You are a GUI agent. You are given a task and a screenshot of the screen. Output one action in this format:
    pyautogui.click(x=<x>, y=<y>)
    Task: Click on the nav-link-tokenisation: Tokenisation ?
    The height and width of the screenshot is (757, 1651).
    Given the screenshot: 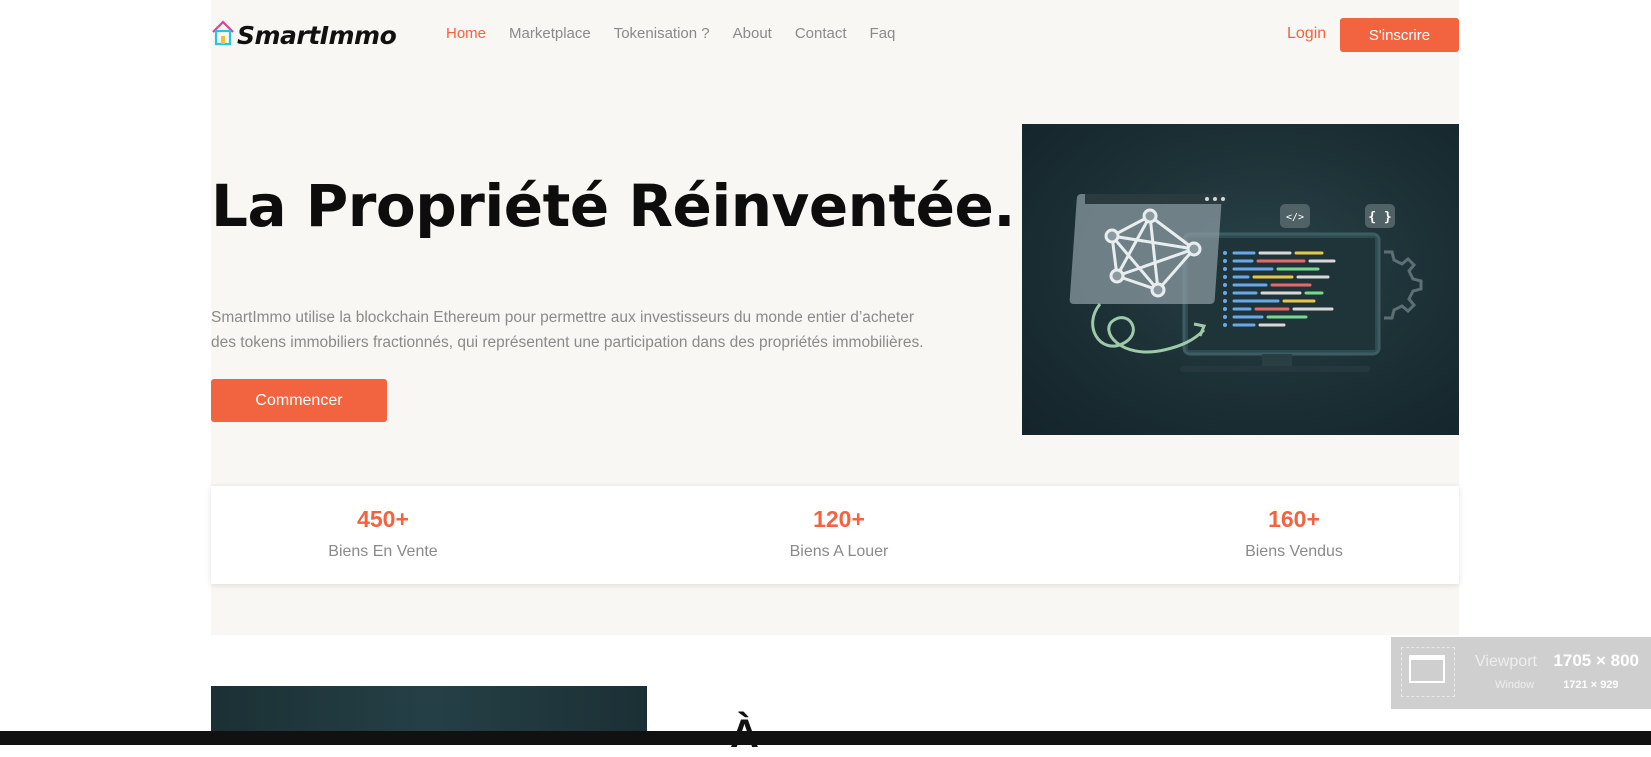 What is the action you would take?
    pyautogui.click(x=662, y=33)
    